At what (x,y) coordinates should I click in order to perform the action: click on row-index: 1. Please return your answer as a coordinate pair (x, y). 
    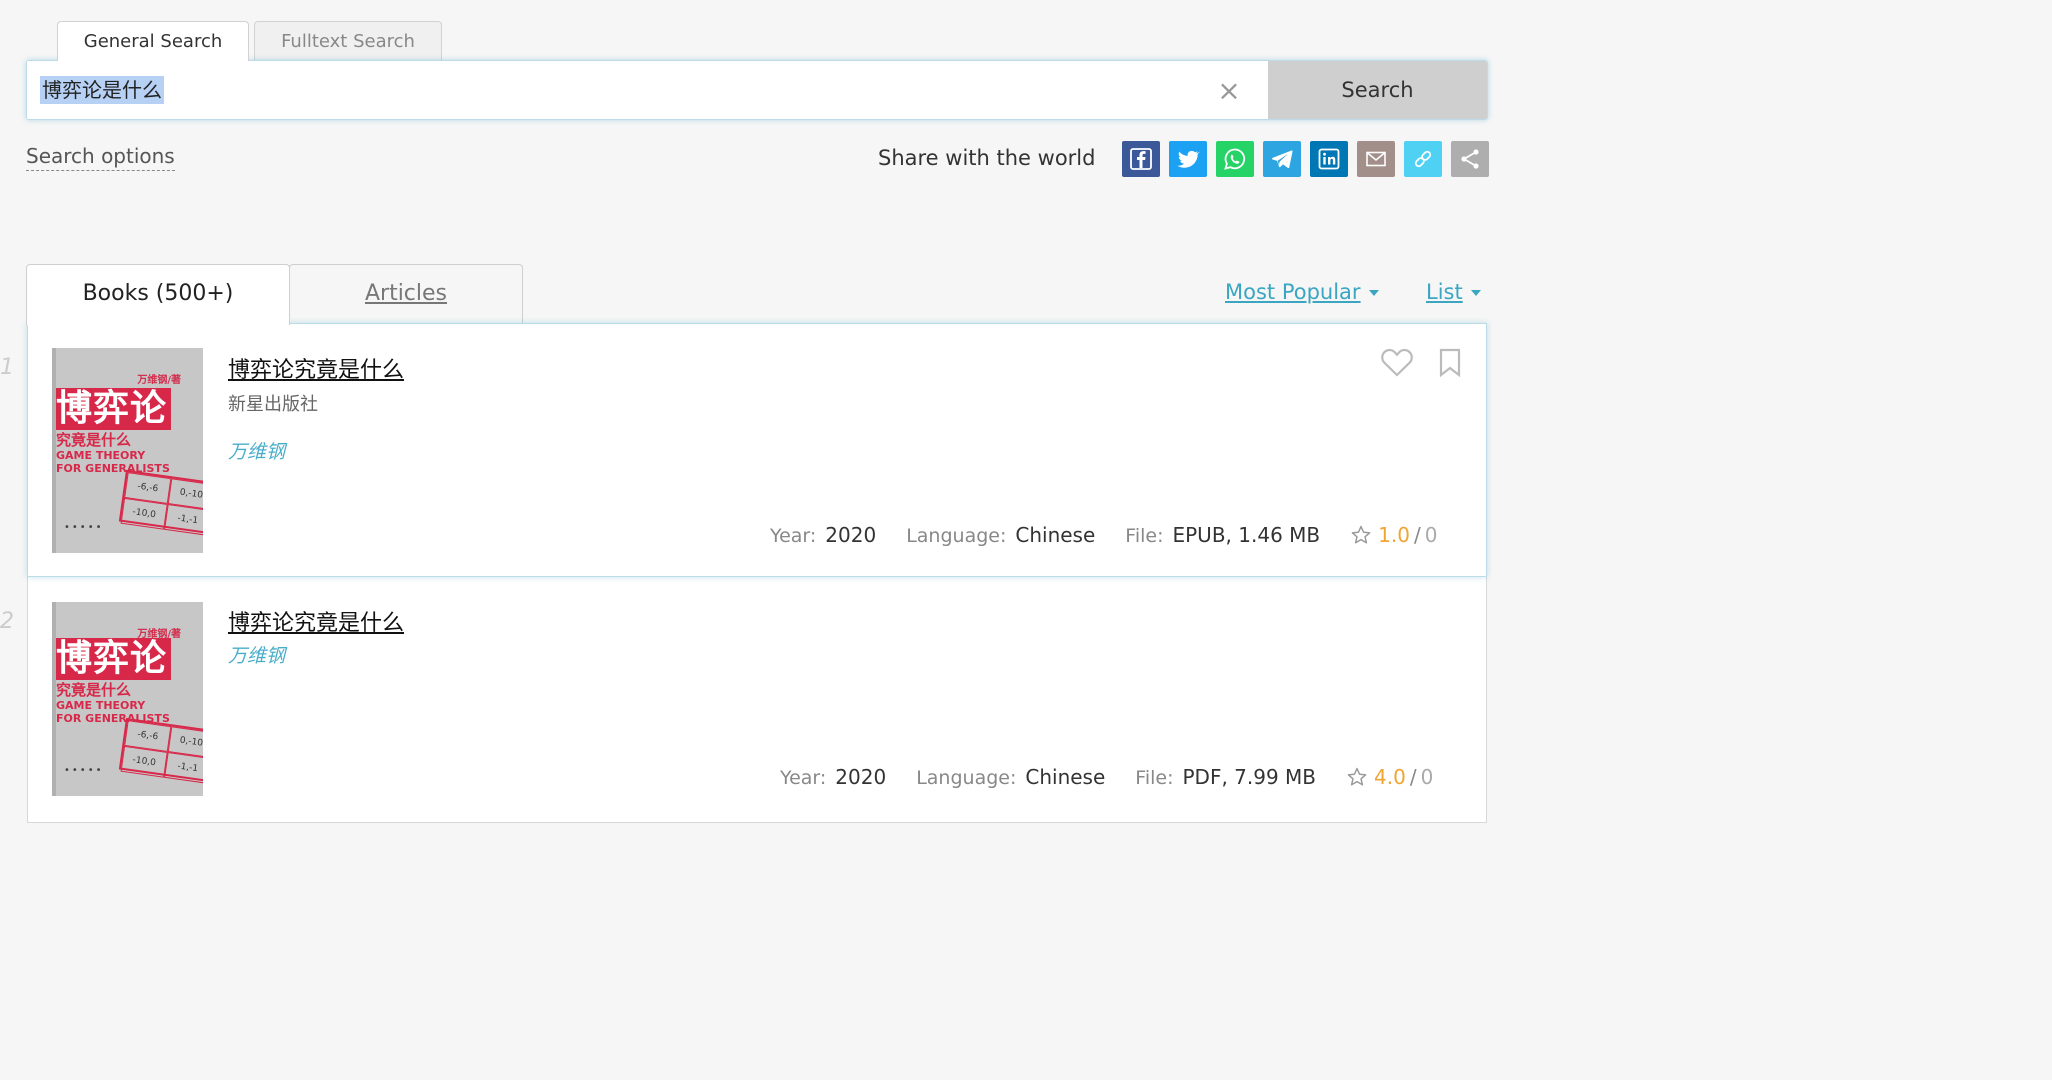
    Looking at the image, I should click on (7, 367).